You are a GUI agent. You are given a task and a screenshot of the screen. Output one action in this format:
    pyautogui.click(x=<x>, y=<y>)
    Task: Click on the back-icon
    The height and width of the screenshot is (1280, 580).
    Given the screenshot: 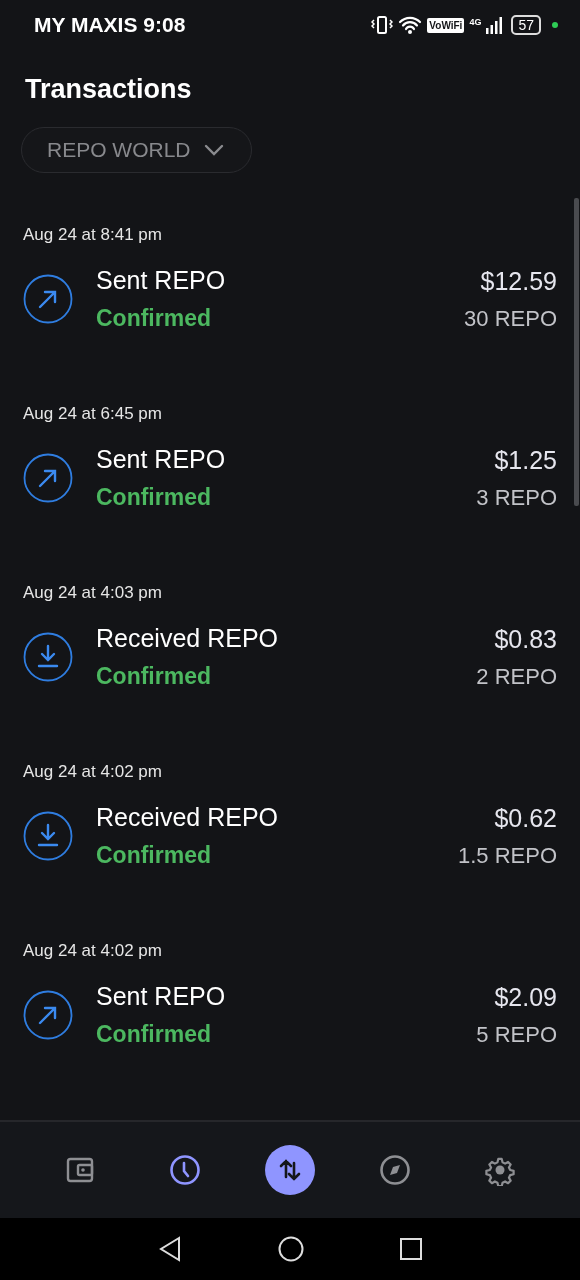 What is the action you would take?
    pyautogui.click(x=170, y=1249)
    